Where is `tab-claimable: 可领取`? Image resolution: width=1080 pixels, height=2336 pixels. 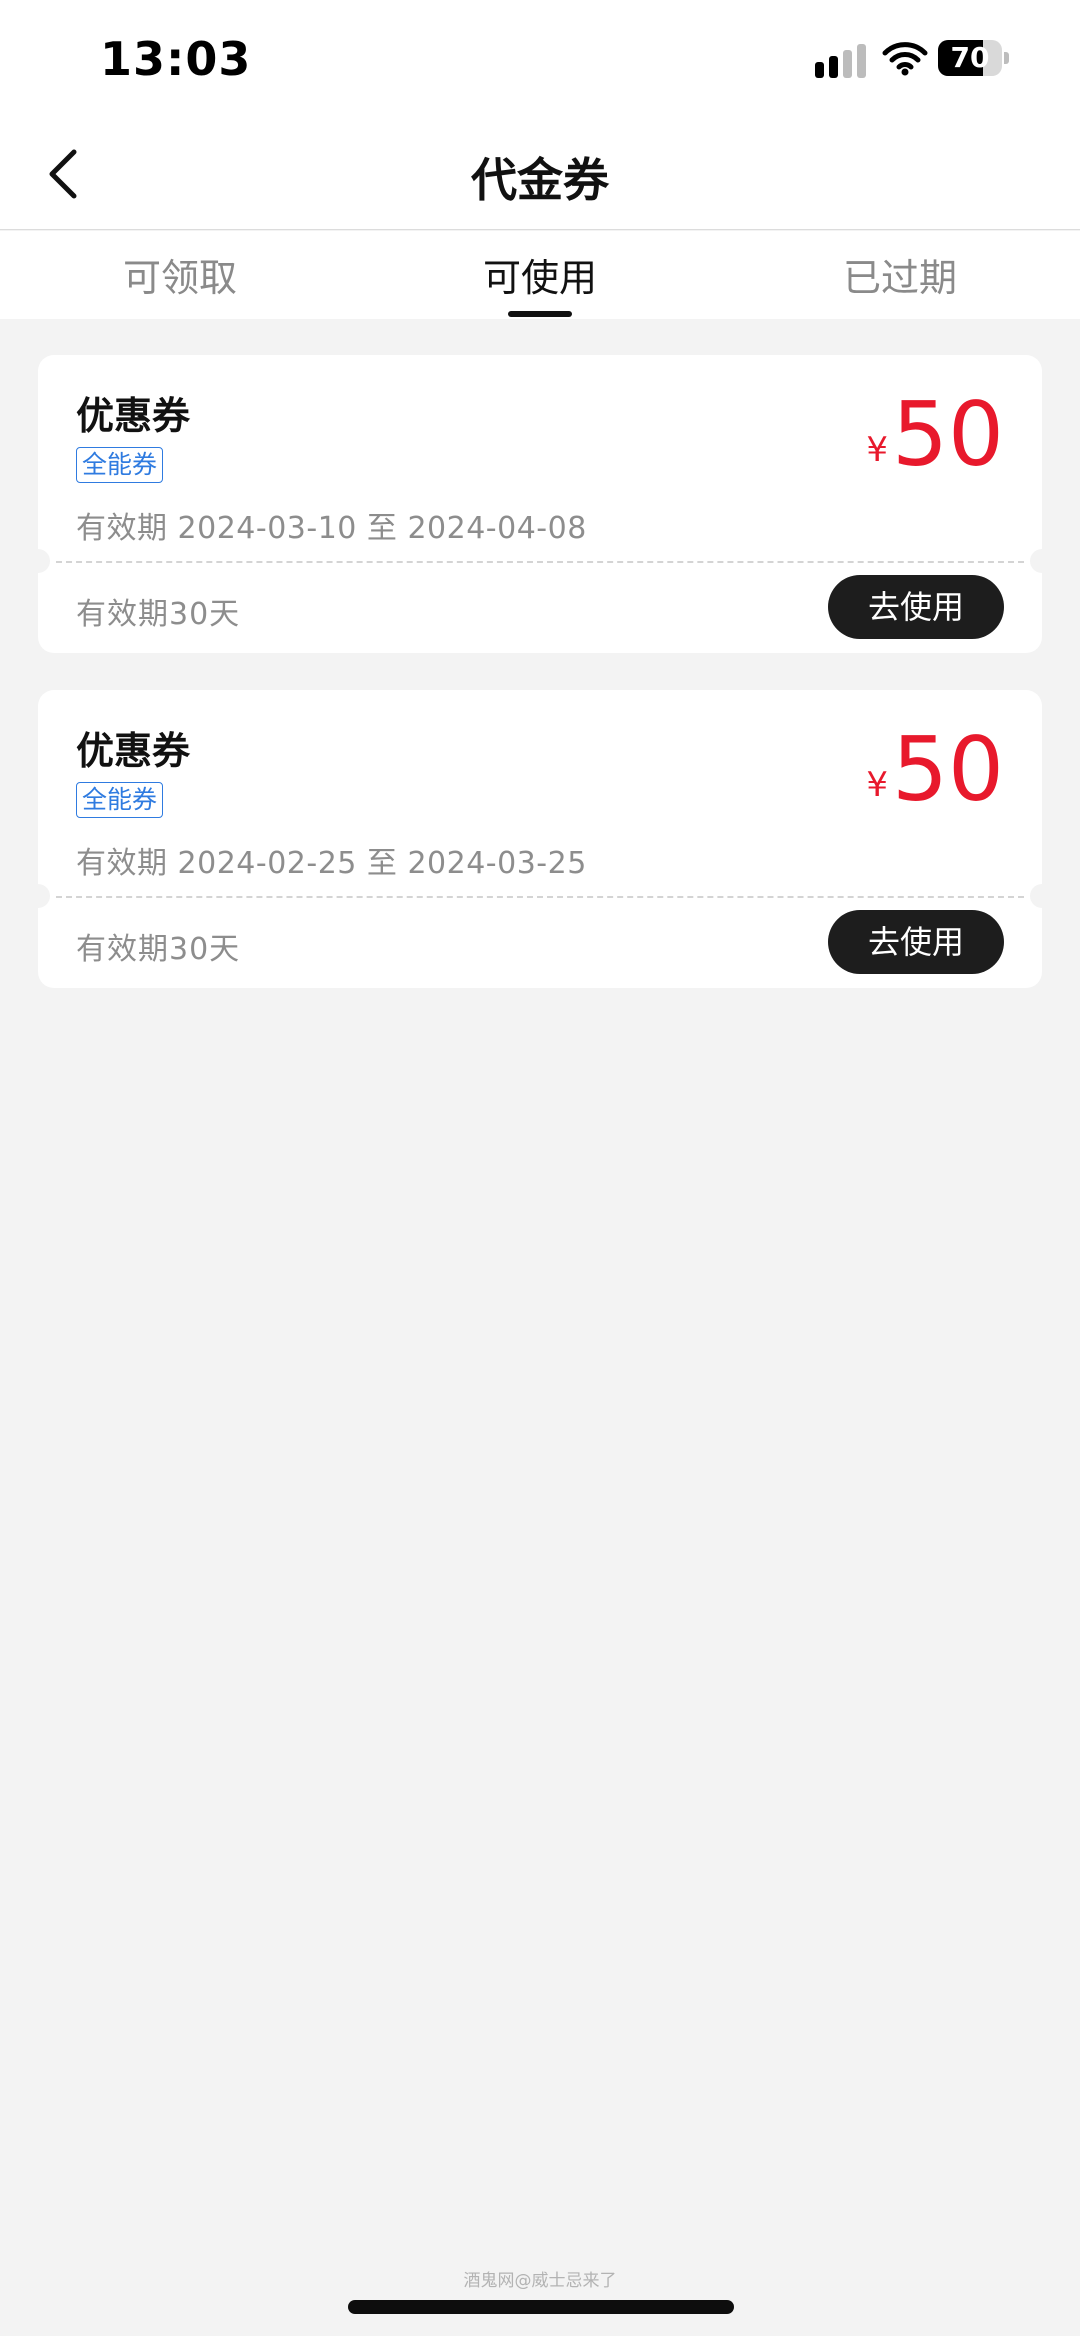 tab-claimable: 可领取 is located at coordinates (180, 274).